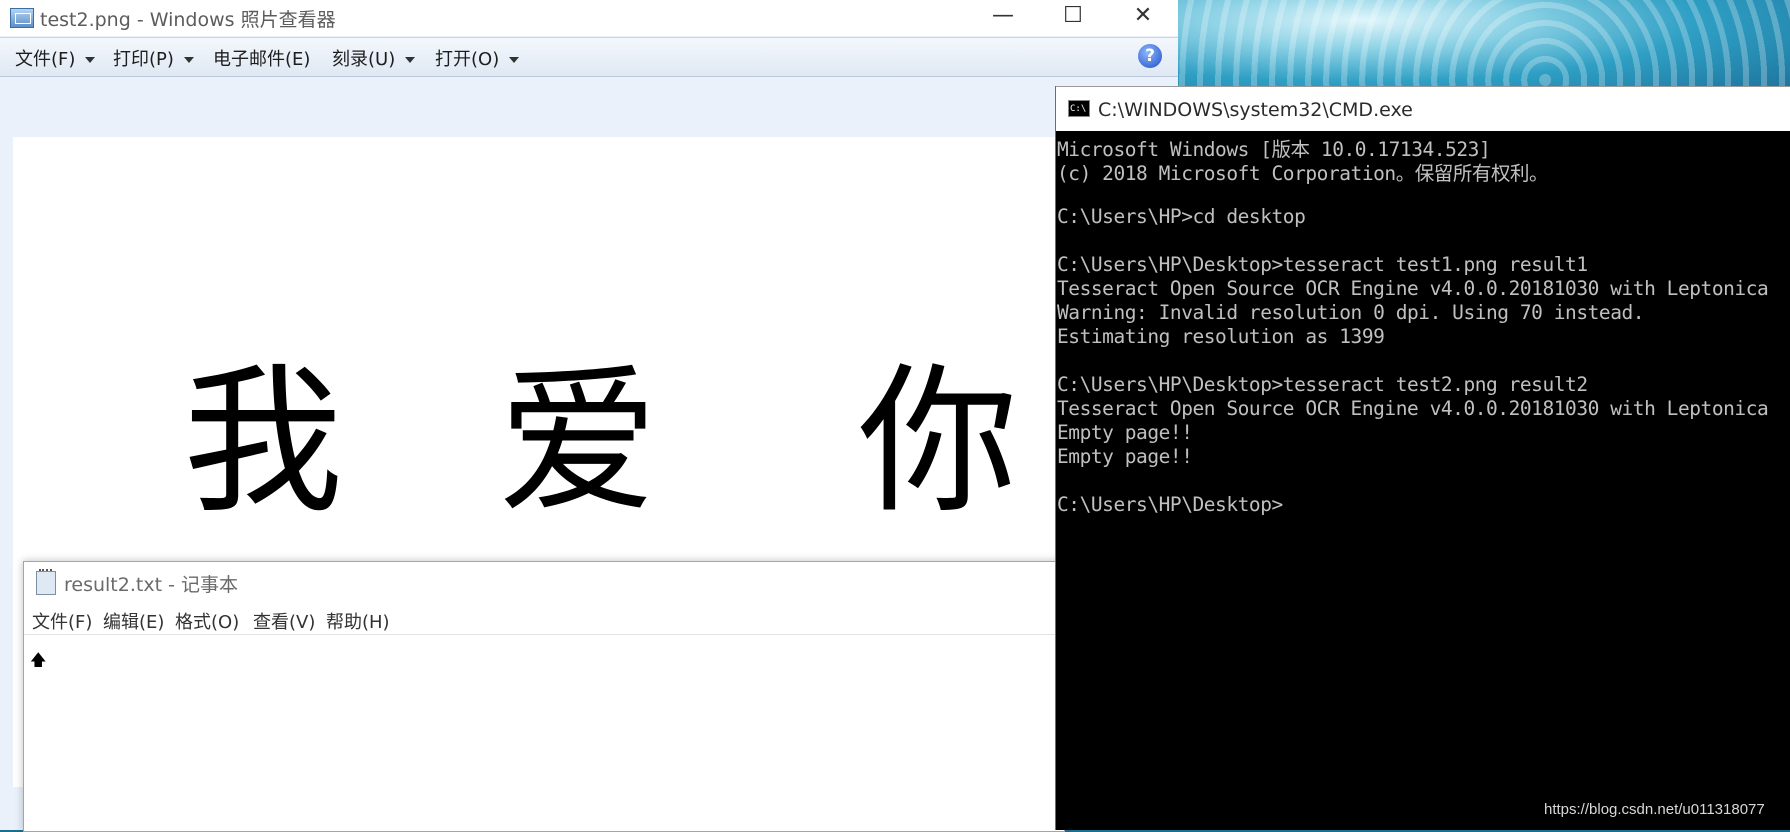  Describe the element at coordinates (1303, 173) in the screenshot. I see `cmd-line: (c) 2018 Microsoft Corporation。保留所有权利。` at that location.